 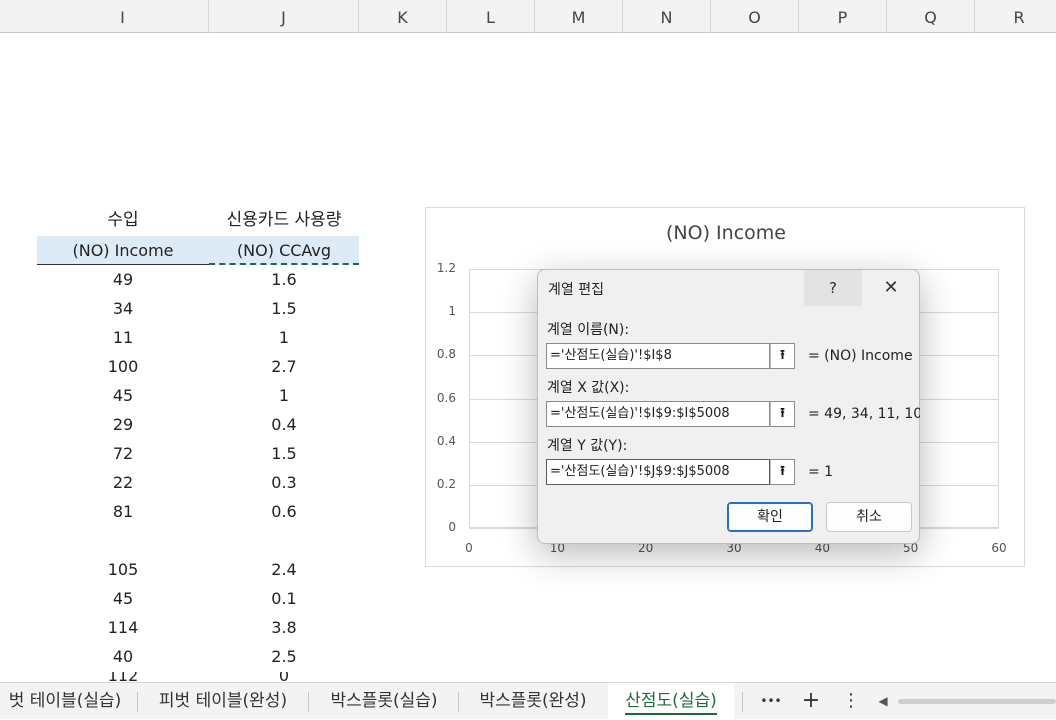 I want to click on y-tick-label: 1.2, so click(x=446, y=268).